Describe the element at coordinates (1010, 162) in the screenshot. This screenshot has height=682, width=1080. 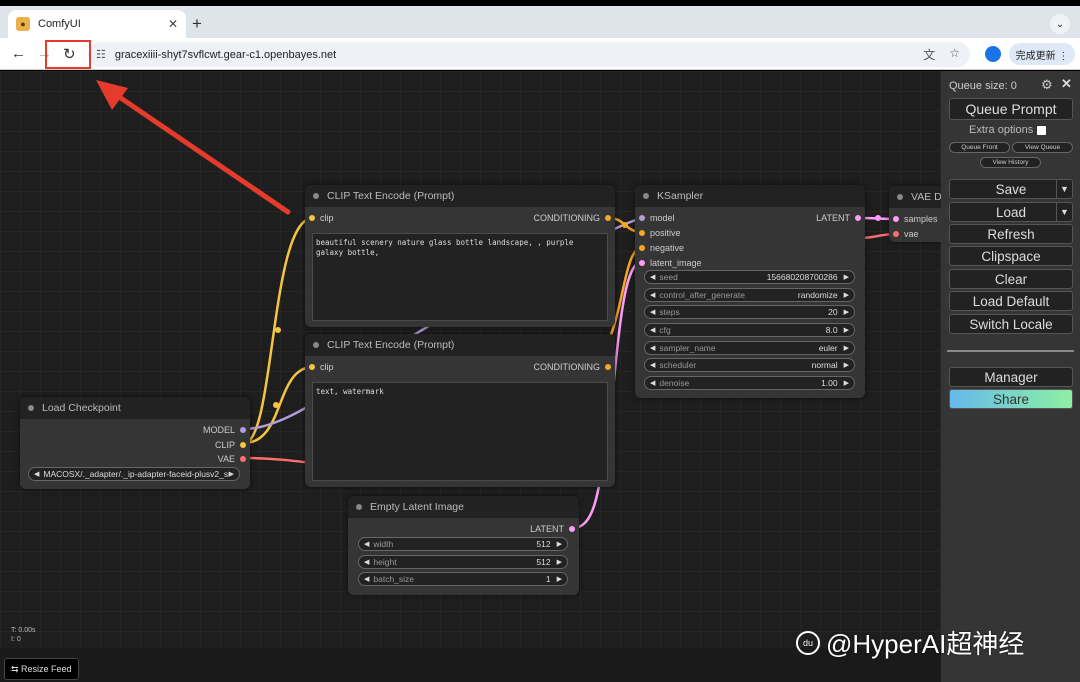
I see `view-history-button: View History` at that location.